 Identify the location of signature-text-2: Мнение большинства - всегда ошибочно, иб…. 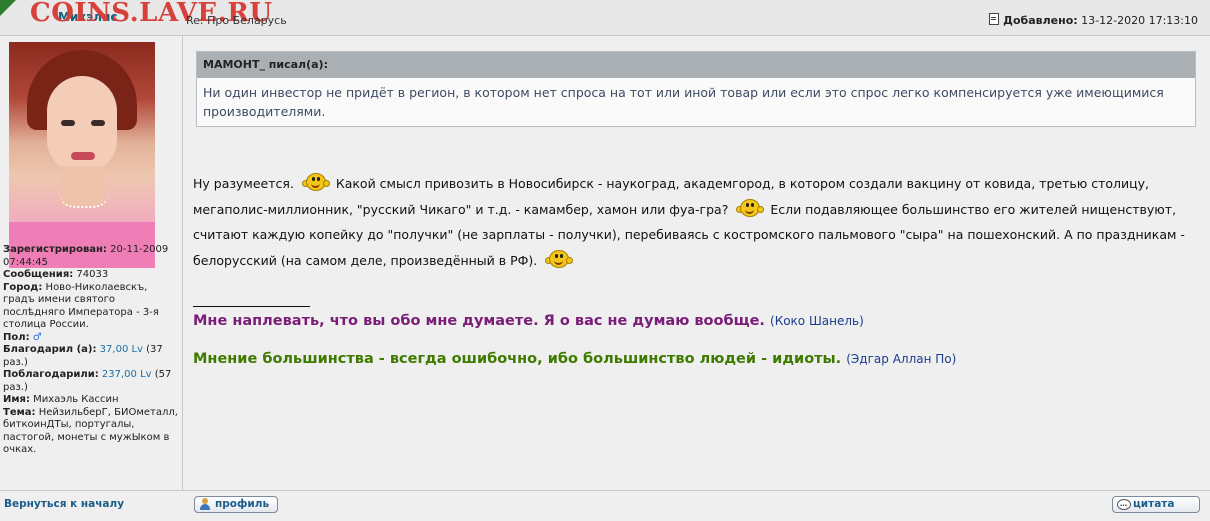
(517, 359).